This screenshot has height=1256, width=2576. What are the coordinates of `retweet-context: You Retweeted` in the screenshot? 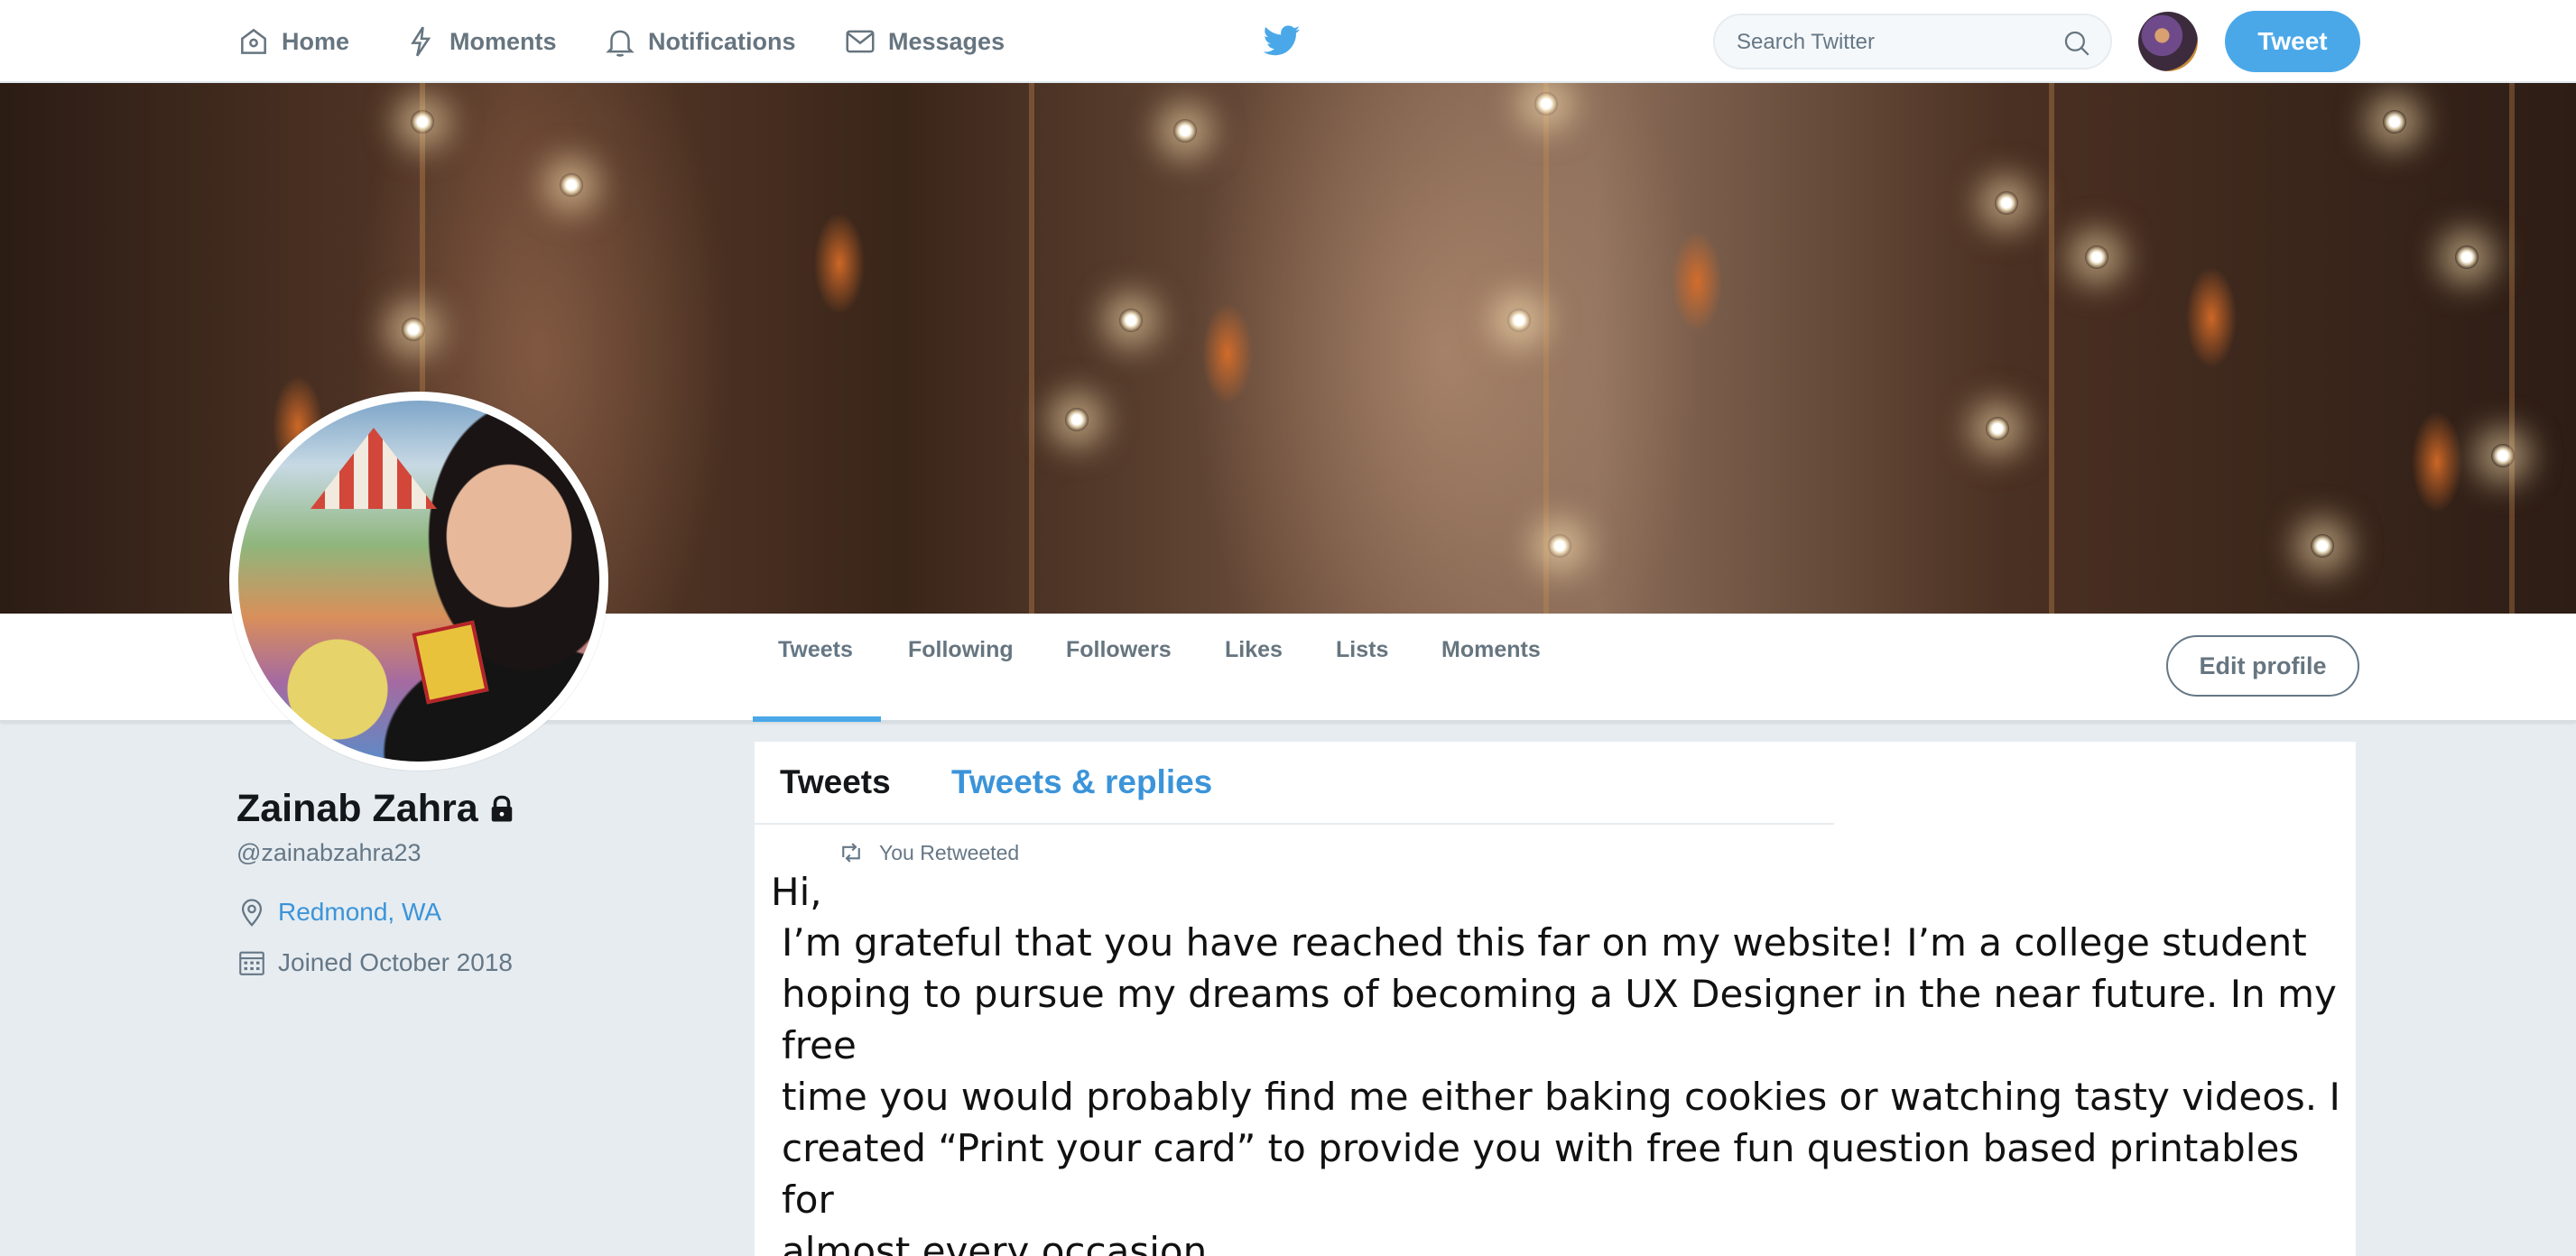 It's located at (928, 852).